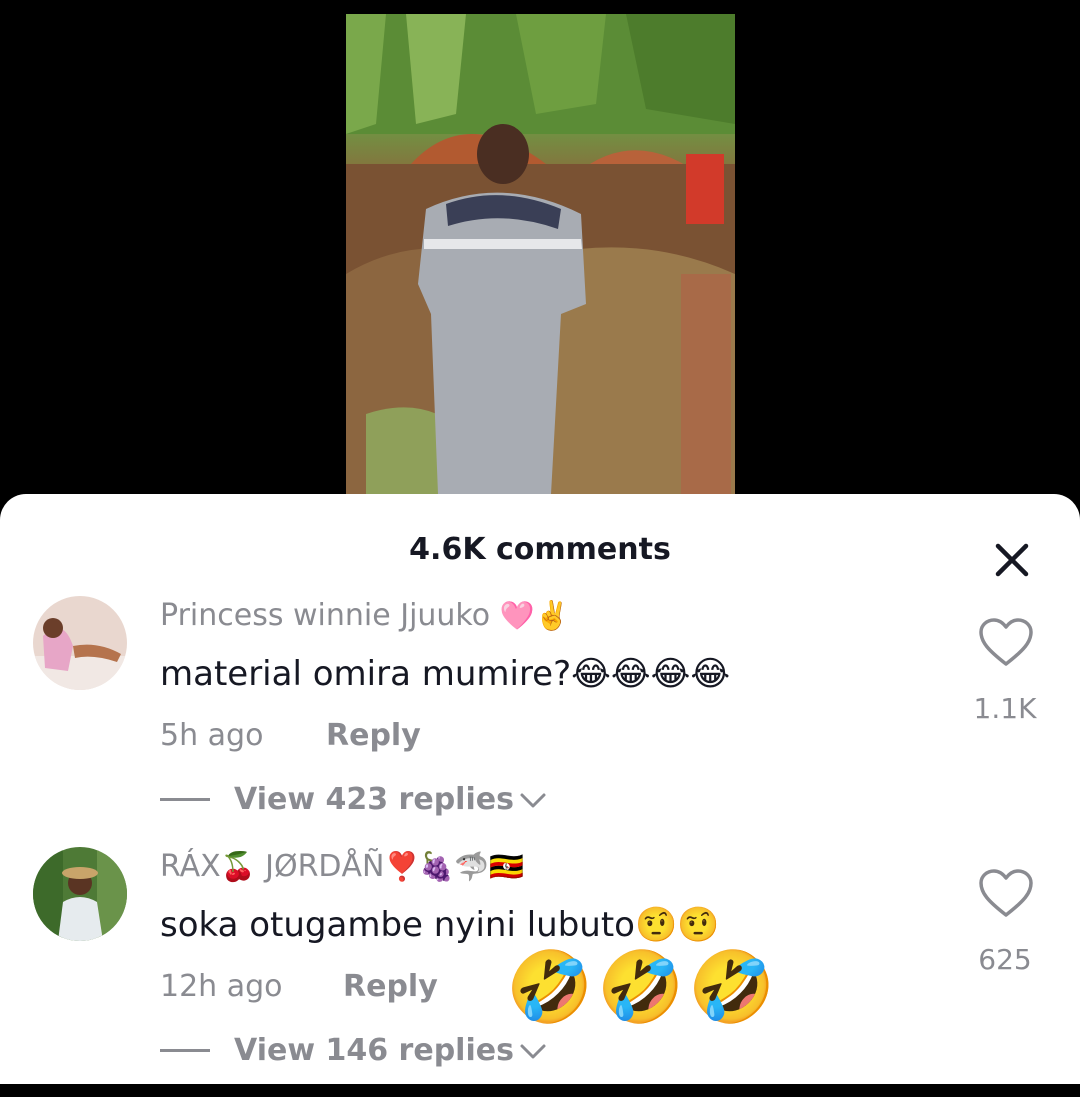 Image resolution: width=1080 pixels, height=1097 pixels. Describe the element at coordinates (445, 674) in the screenshot. I see `comment-text: material omira mumire?😂😂😂😂` at that location.